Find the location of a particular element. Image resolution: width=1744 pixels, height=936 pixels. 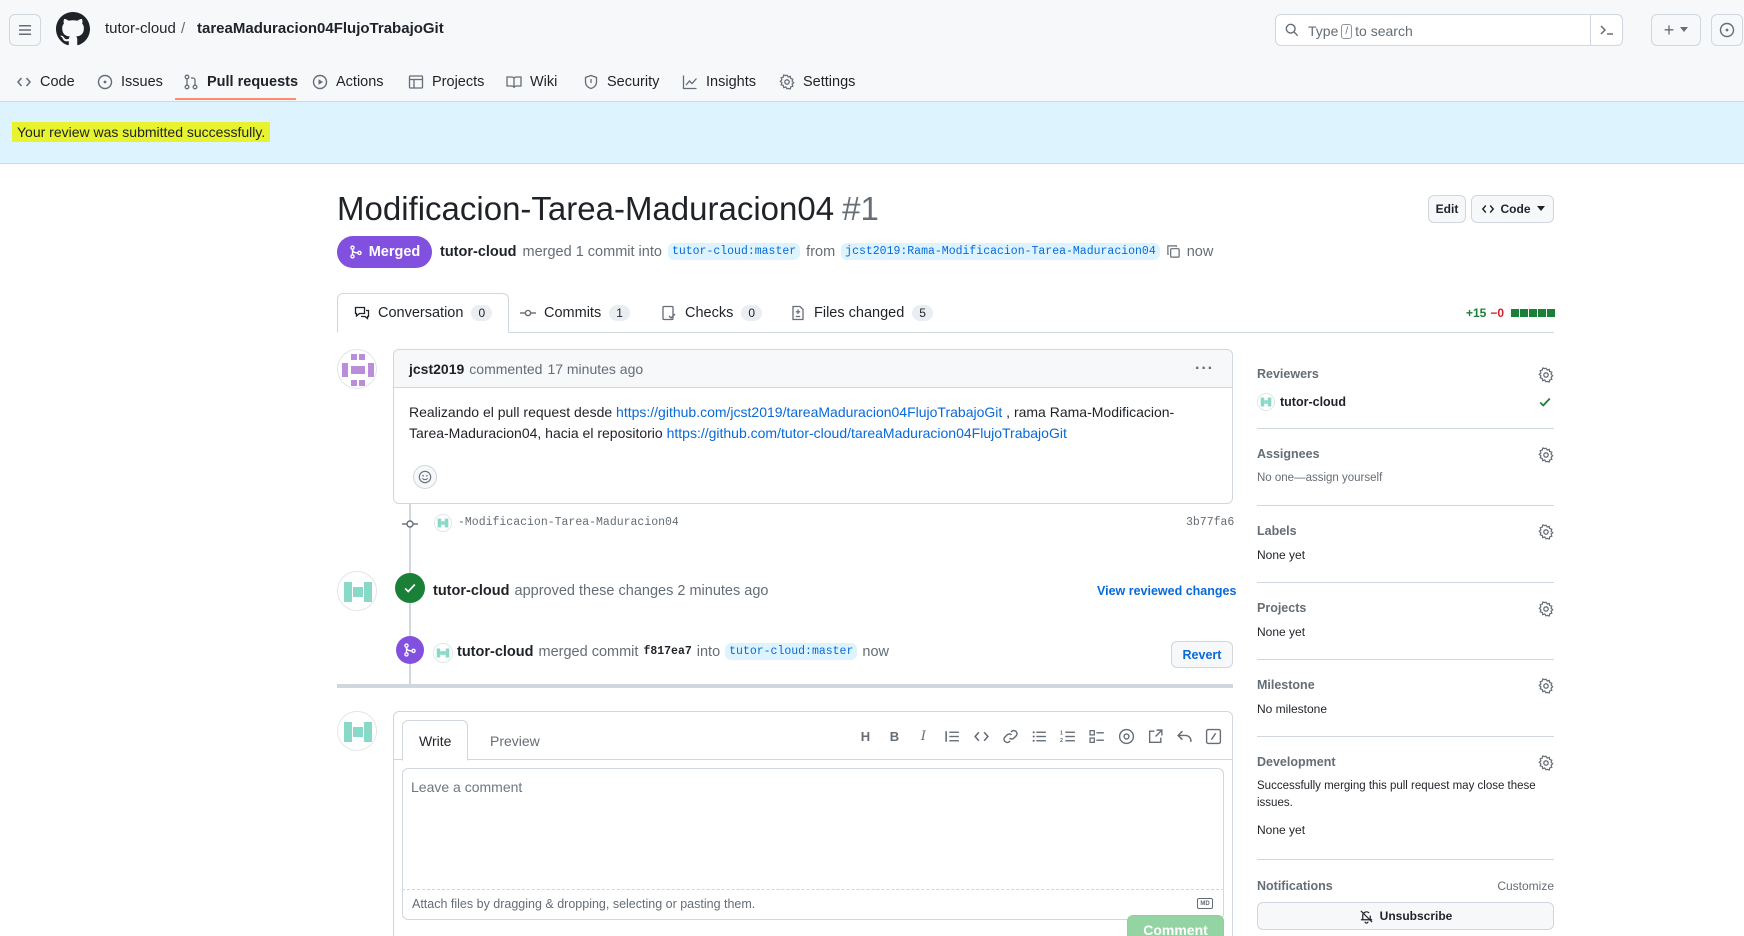

commit-sha: 3b77fa6 is located at coordinates (1210, 522).